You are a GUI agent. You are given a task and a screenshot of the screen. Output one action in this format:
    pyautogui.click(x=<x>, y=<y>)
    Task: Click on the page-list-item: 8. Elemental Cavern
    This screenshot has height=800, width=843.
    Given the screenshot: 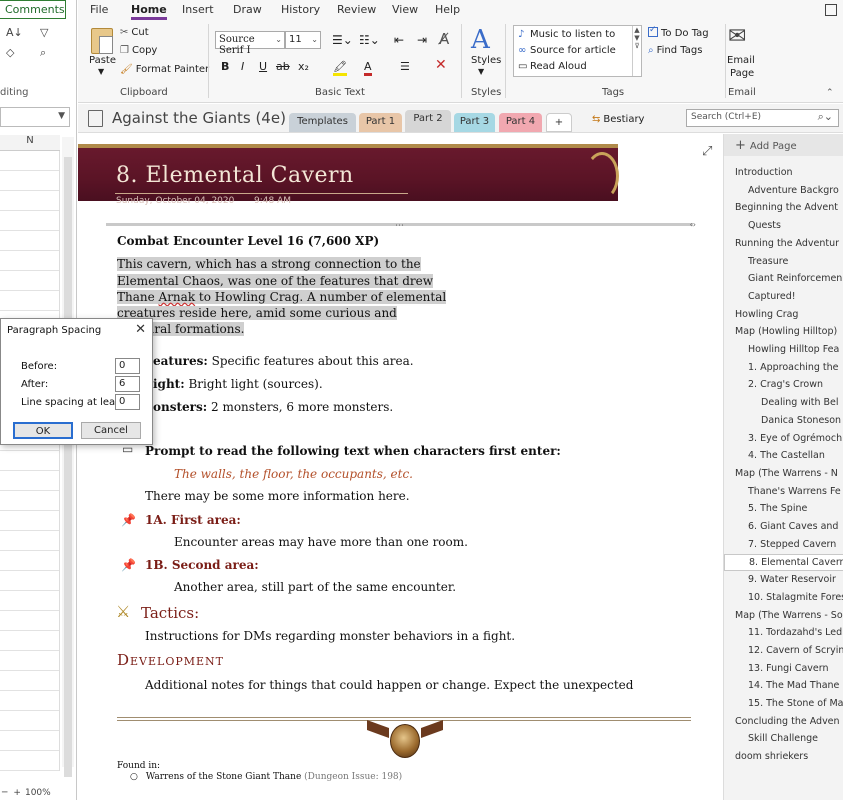 What is the action you would take?
    pyautogui.click(x=783, y=563)
    